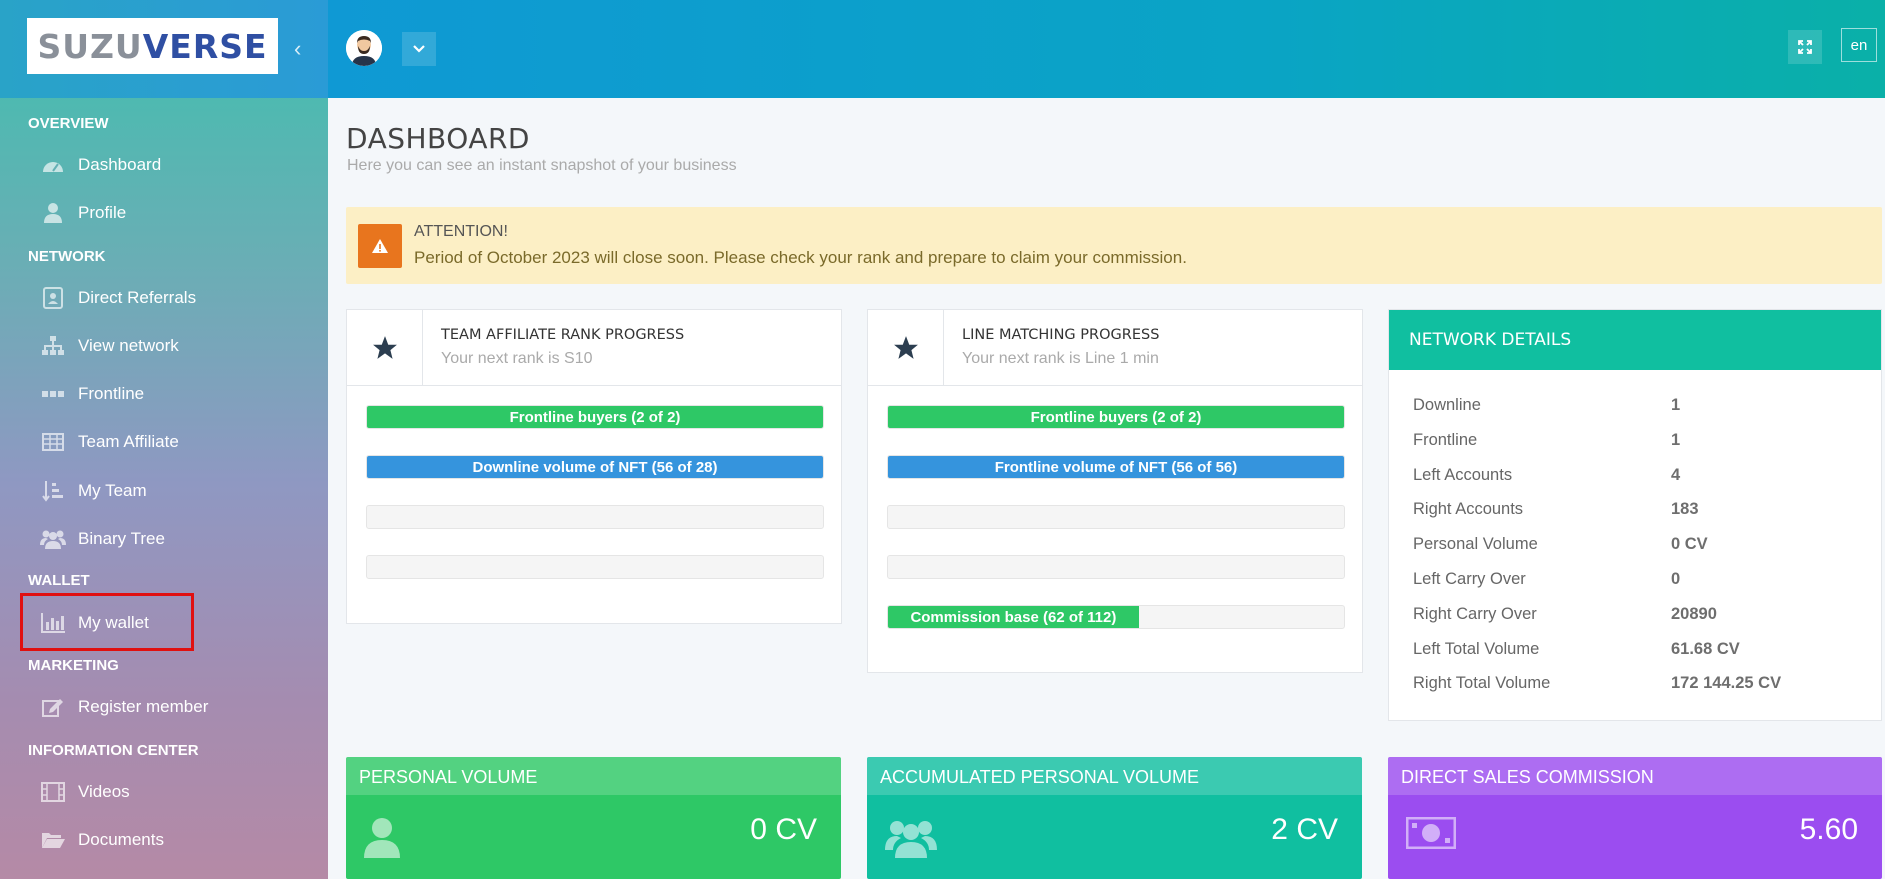 The image size is (1885, 879). What do you see at coordinates (59, 580) in the screenshot?
I see `nav-section-wallet: WALLET` at bounding box center [59, 580].